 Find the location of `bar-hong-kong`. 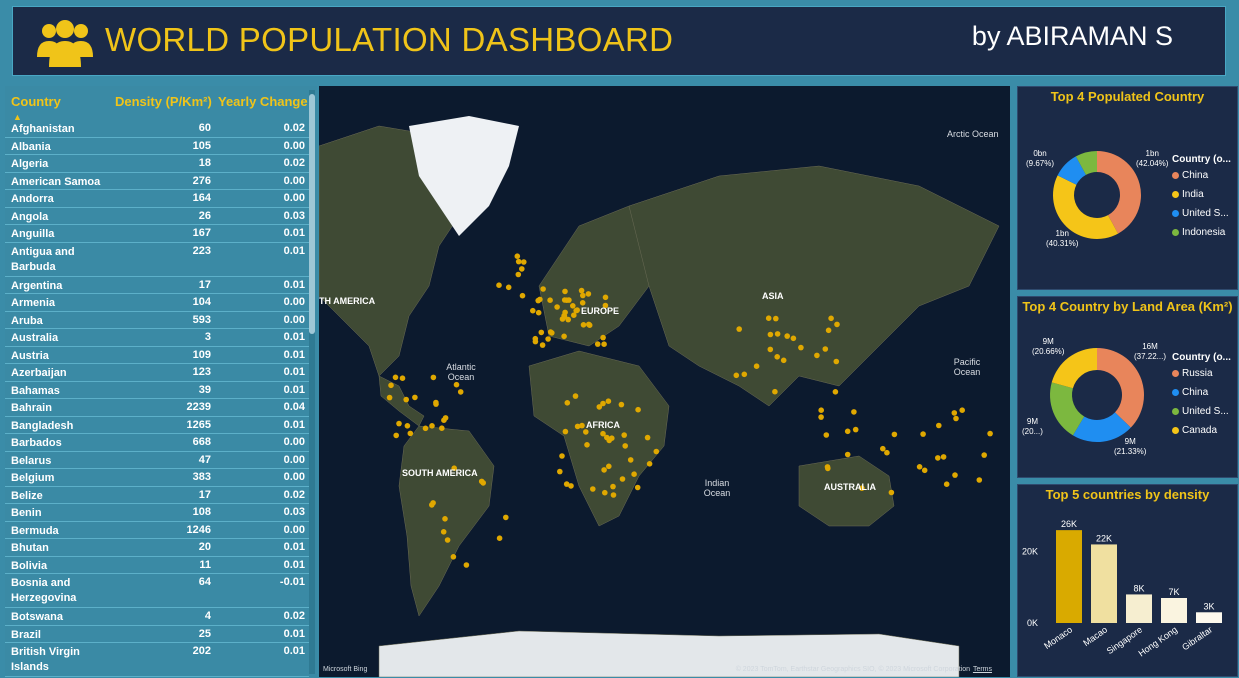

bar-hong-kong is located at coordinates (1174, 610).